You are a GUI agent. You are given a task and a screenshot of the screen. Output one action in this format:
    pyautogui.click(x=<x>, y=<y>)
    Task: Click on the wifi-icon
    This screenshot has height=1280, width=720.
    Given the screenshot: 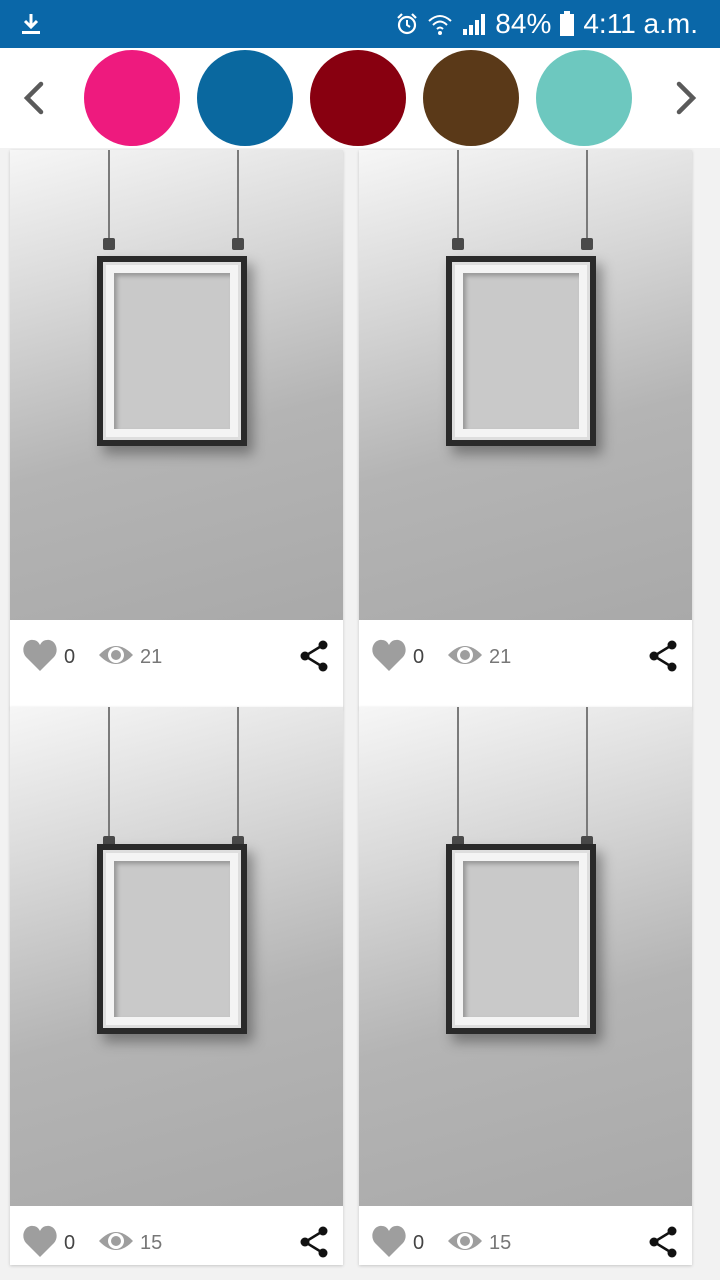 What is the action you would take?
    pyautogui.click(x=440, y=25)
    